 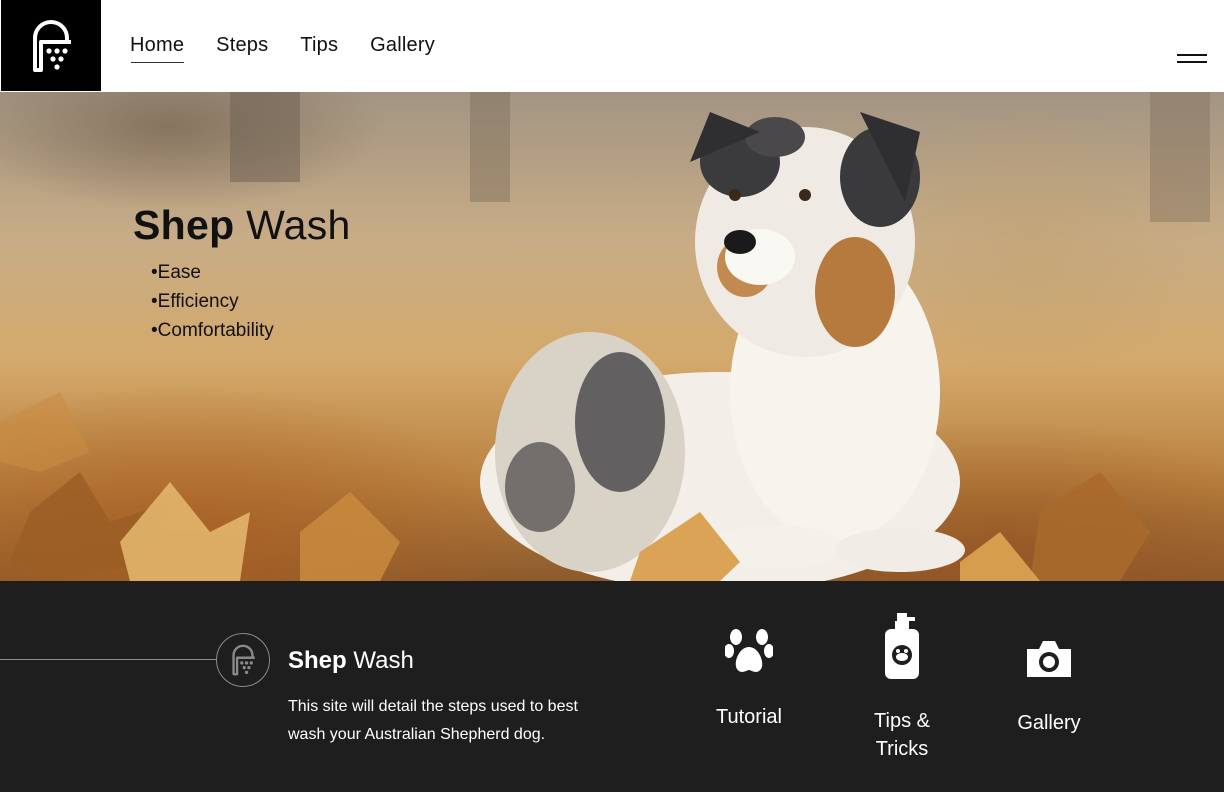 What do you see at coordinates (157, 48) in the screenshot?
I see `nav-home: Home` at bounding box center [157, 48].